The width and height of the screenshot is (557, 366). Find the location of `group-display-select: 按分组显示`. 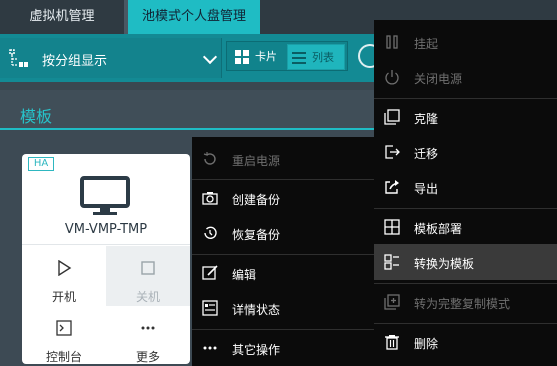

group-display-select: 按分组显示 is located at coordinates (111, 58).